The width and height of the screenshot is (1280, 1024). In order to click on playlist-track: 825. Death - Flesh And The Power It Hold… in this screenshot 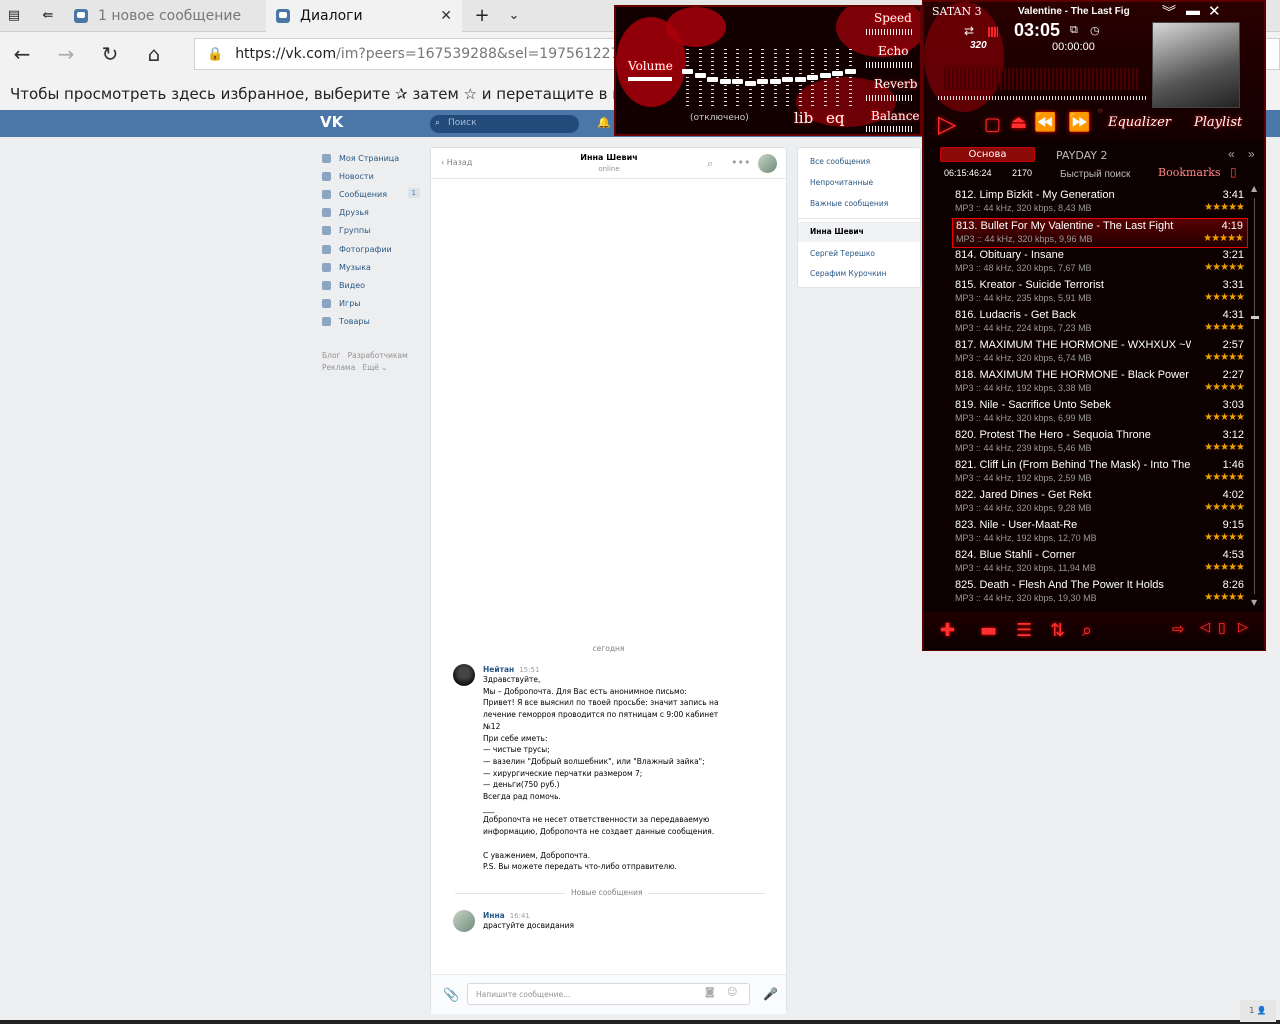, I will do `click(1100, 593)`.